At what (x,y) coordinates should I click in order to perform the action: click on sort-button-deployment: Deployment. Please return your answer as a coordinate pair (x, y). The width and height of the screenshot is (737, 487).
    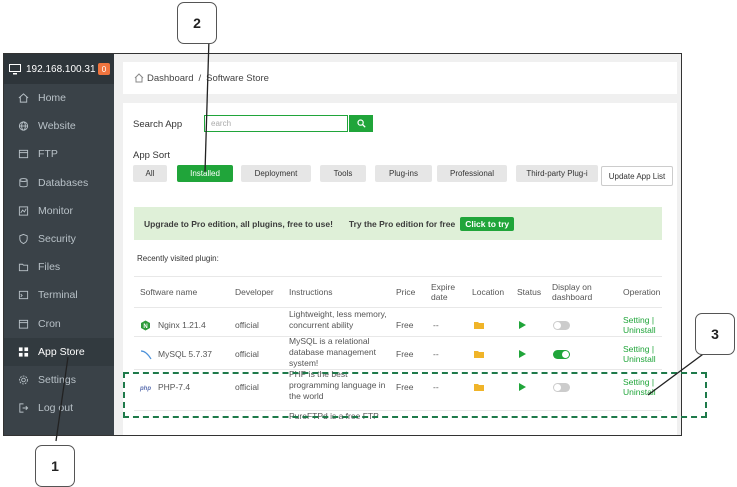
    Looking at the image, I should click on (276, 173).